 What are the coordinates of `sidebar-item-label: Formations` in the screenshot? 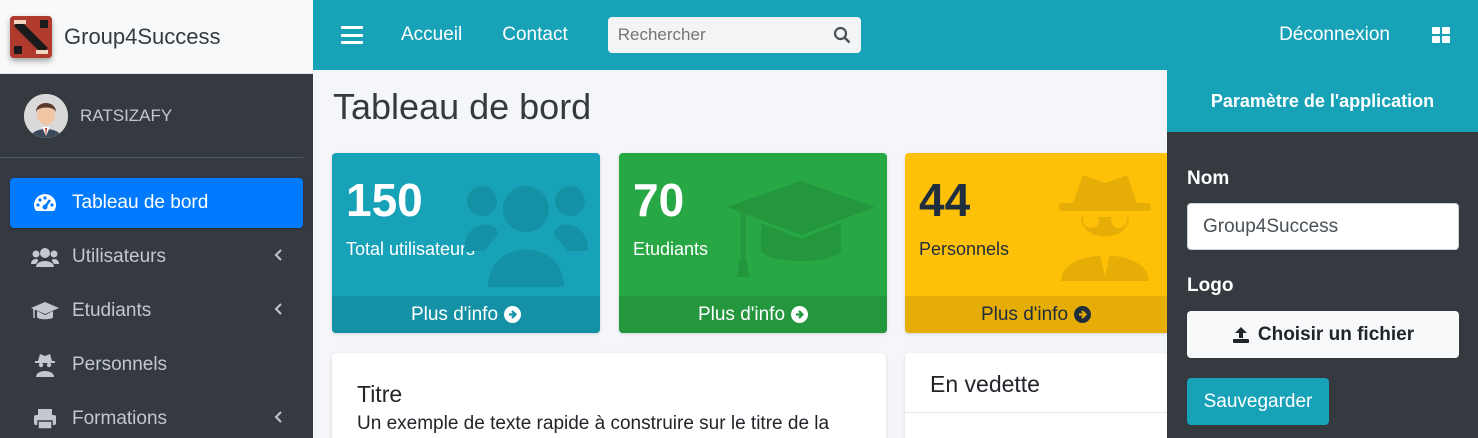 It's located at (120, 418).